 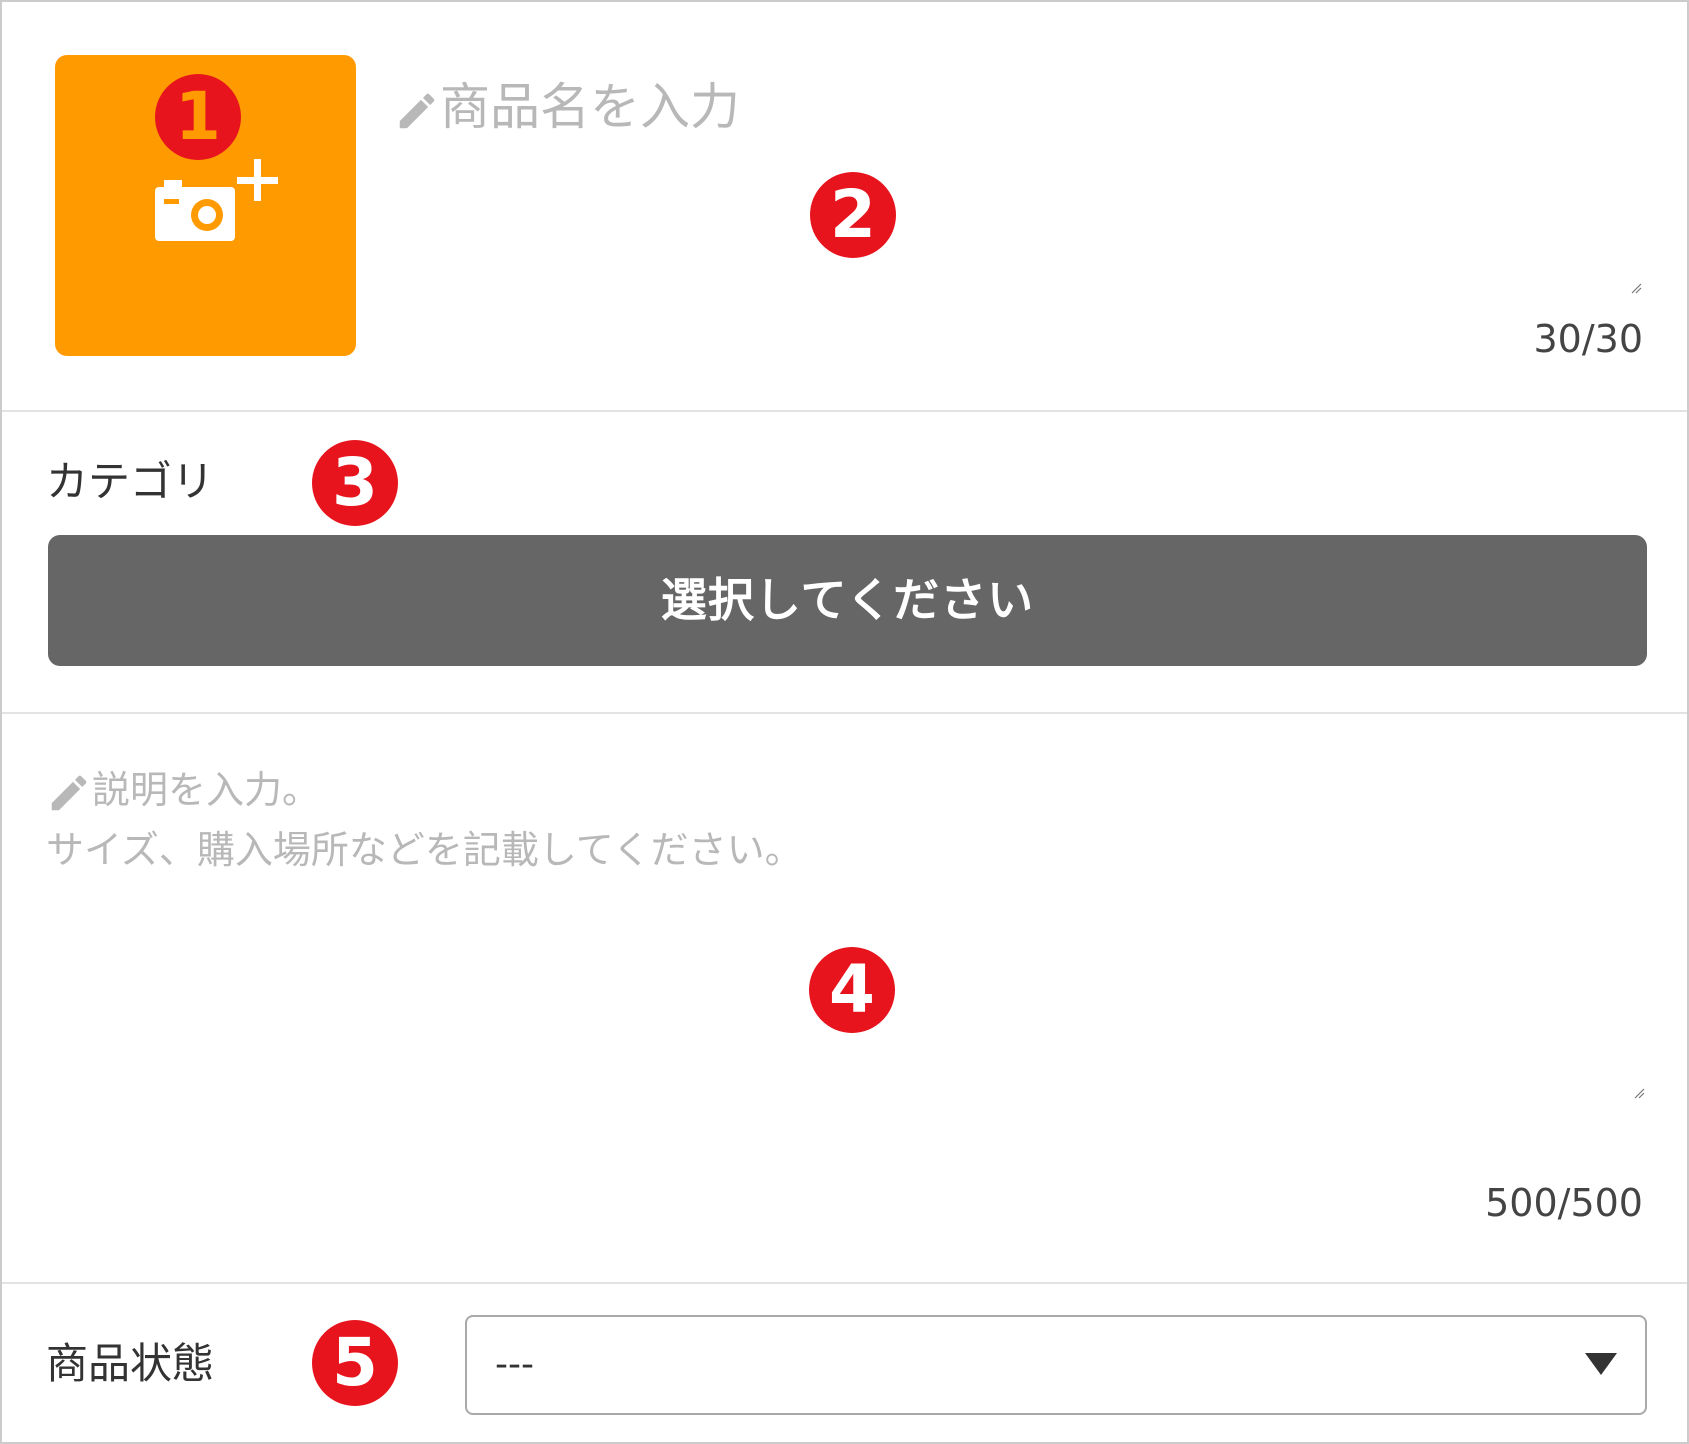 I want to click on description-counter: 500/500, so click(x=1564, y=1203).